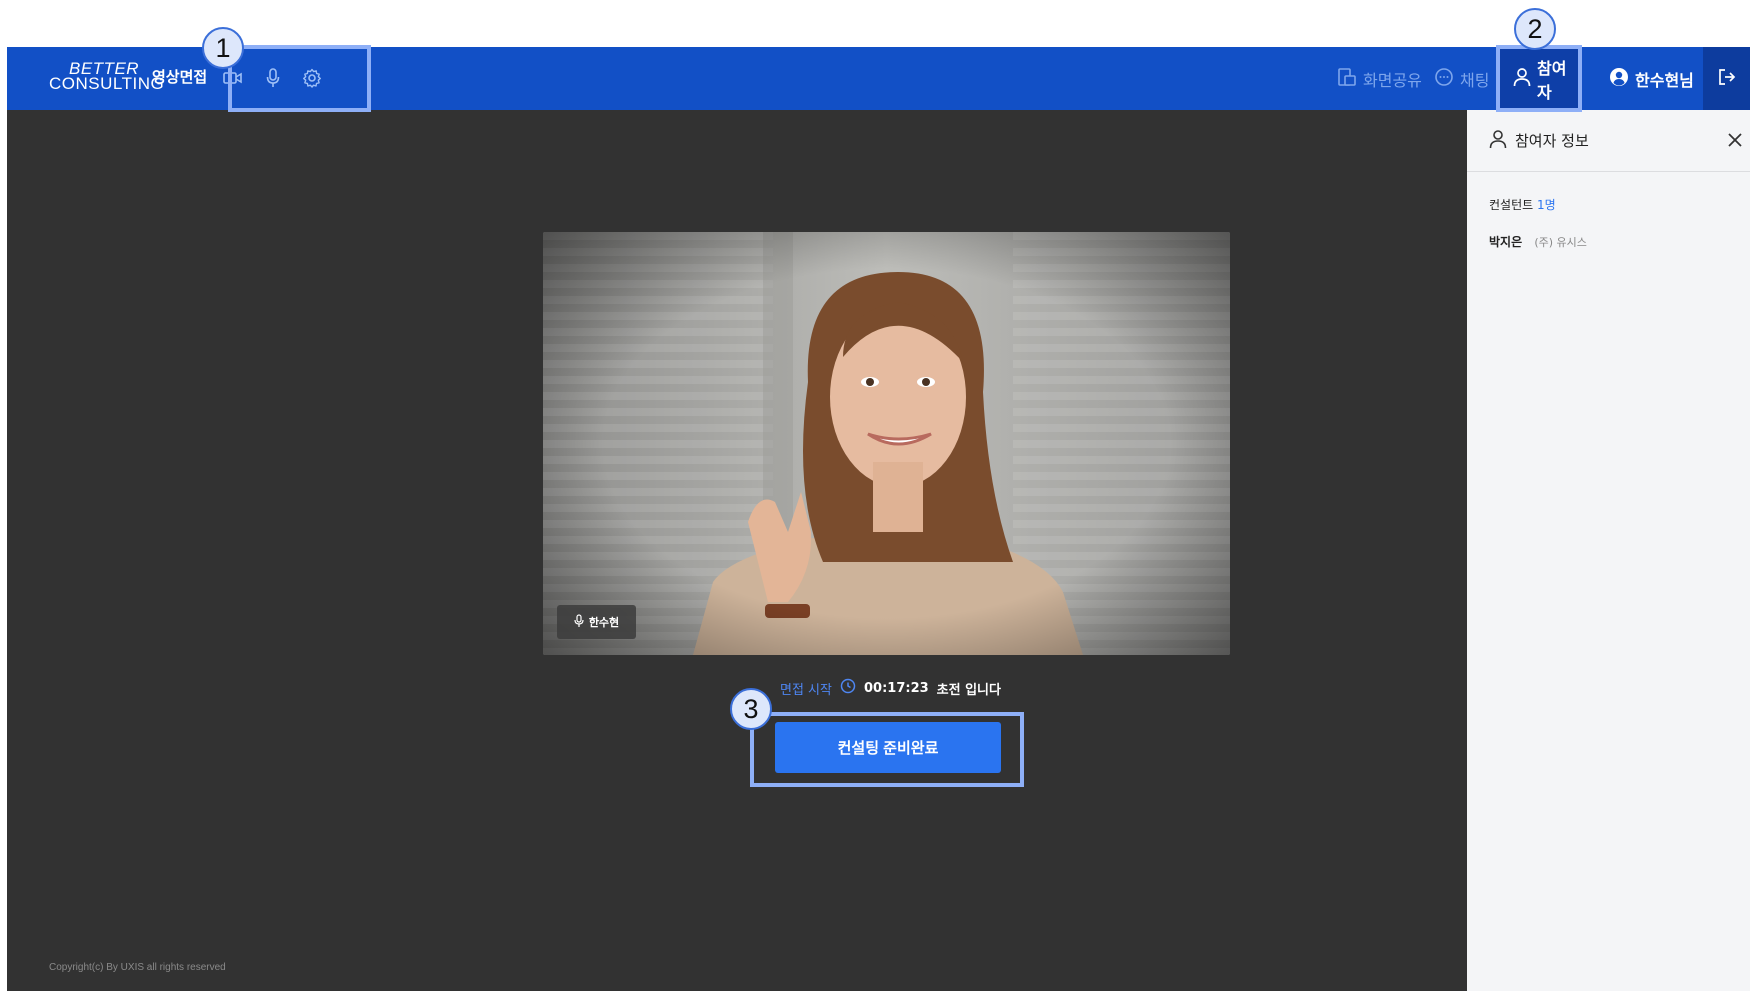  Describe the element at coordinates (1522, 205) in the screenshot. I see `consultant-count-row: 컨설턴트 1명` at that location.